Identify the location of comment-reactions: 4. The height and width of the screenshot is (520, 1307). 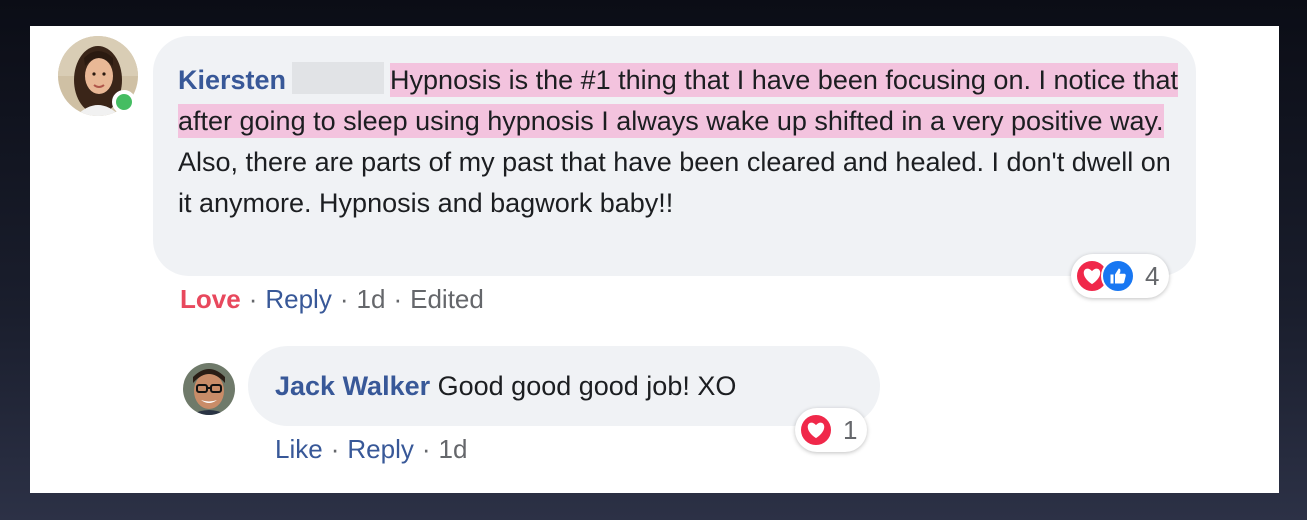
(1120, 276).